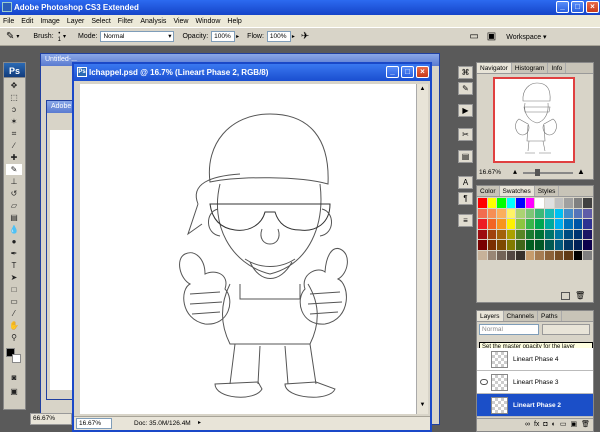 The height and width of the screenshot is (432, 600). What do you see at coordinates (14, 145) in the screenshot?
I see `slice-tool-icon: ∕` at bounding box center [14, 145].